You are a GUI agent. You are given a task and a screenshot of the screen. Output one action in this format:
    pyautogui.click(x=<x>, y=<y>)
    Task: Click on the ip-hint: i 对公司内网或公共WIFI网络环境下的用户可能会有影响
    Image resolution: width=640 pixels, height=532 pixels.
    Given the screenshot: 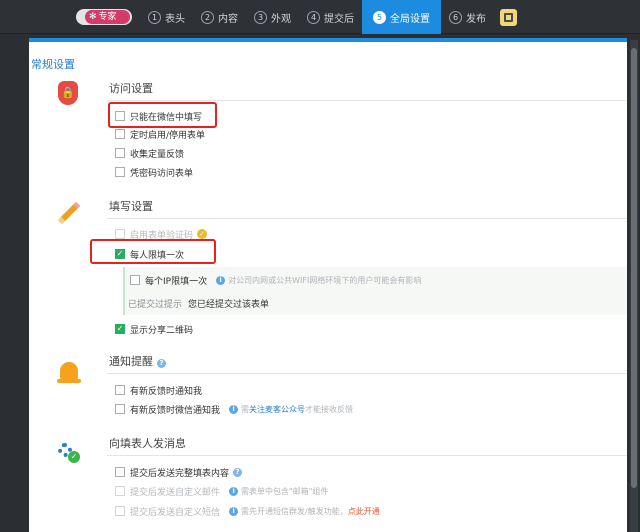 What is the action you would take?
    pyautogui.click(x=318, y=280)
    